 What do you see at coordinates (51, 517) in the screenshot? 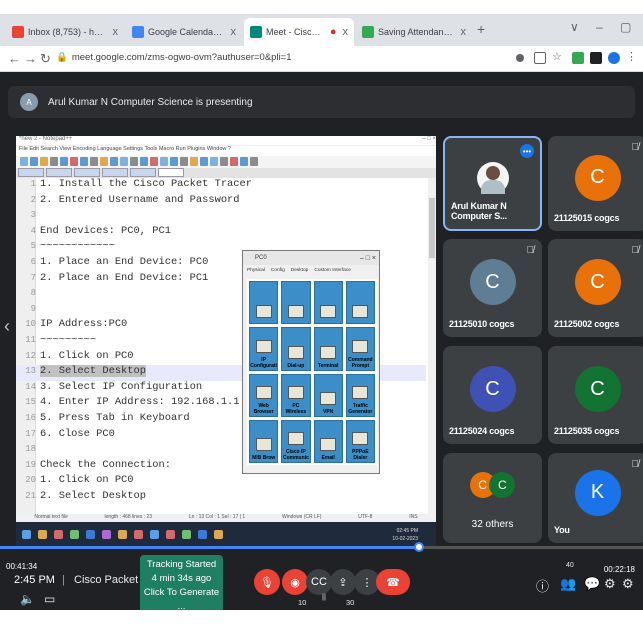
I see `status-filetype: Normal text file` at bounding box center [51, 517].